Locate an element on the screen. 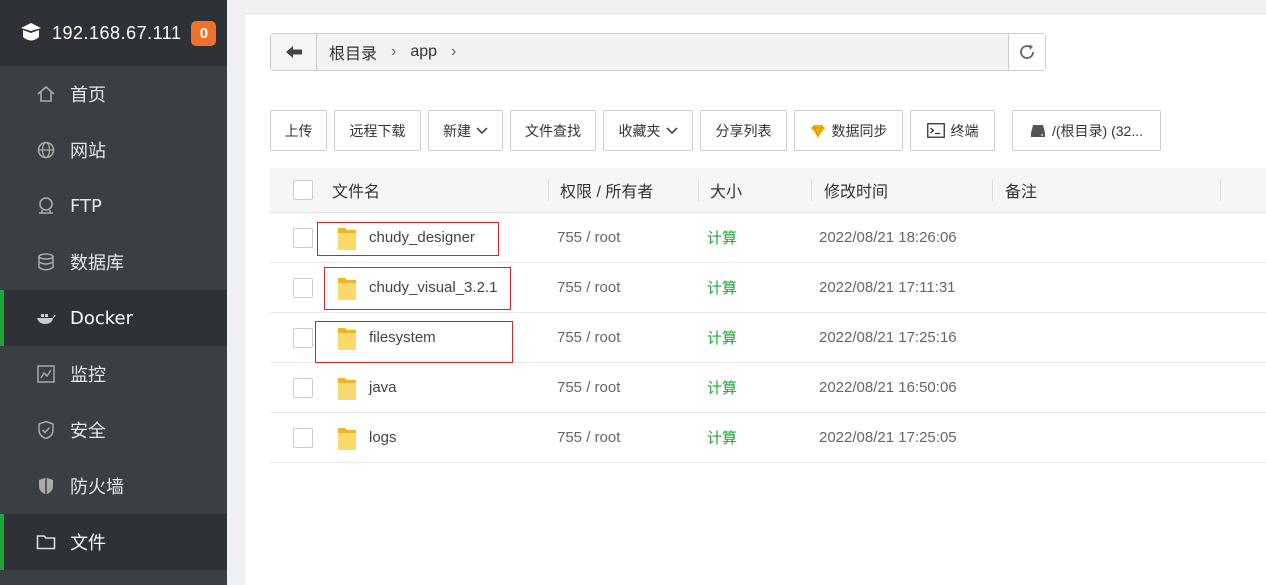  firewall-shield-icon is located at coordinates (46, 486).